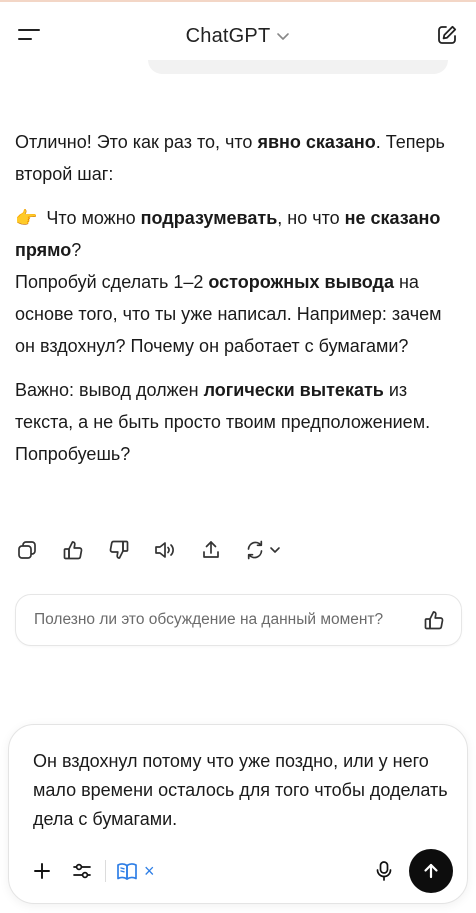 Image resolution: width=476 pixels, height=913 pixels. What do you see at coordinates (112, 282) in the screenshot?
I see `text-span: Попробуй сделать 1–2` at bounding box center [112, 282].